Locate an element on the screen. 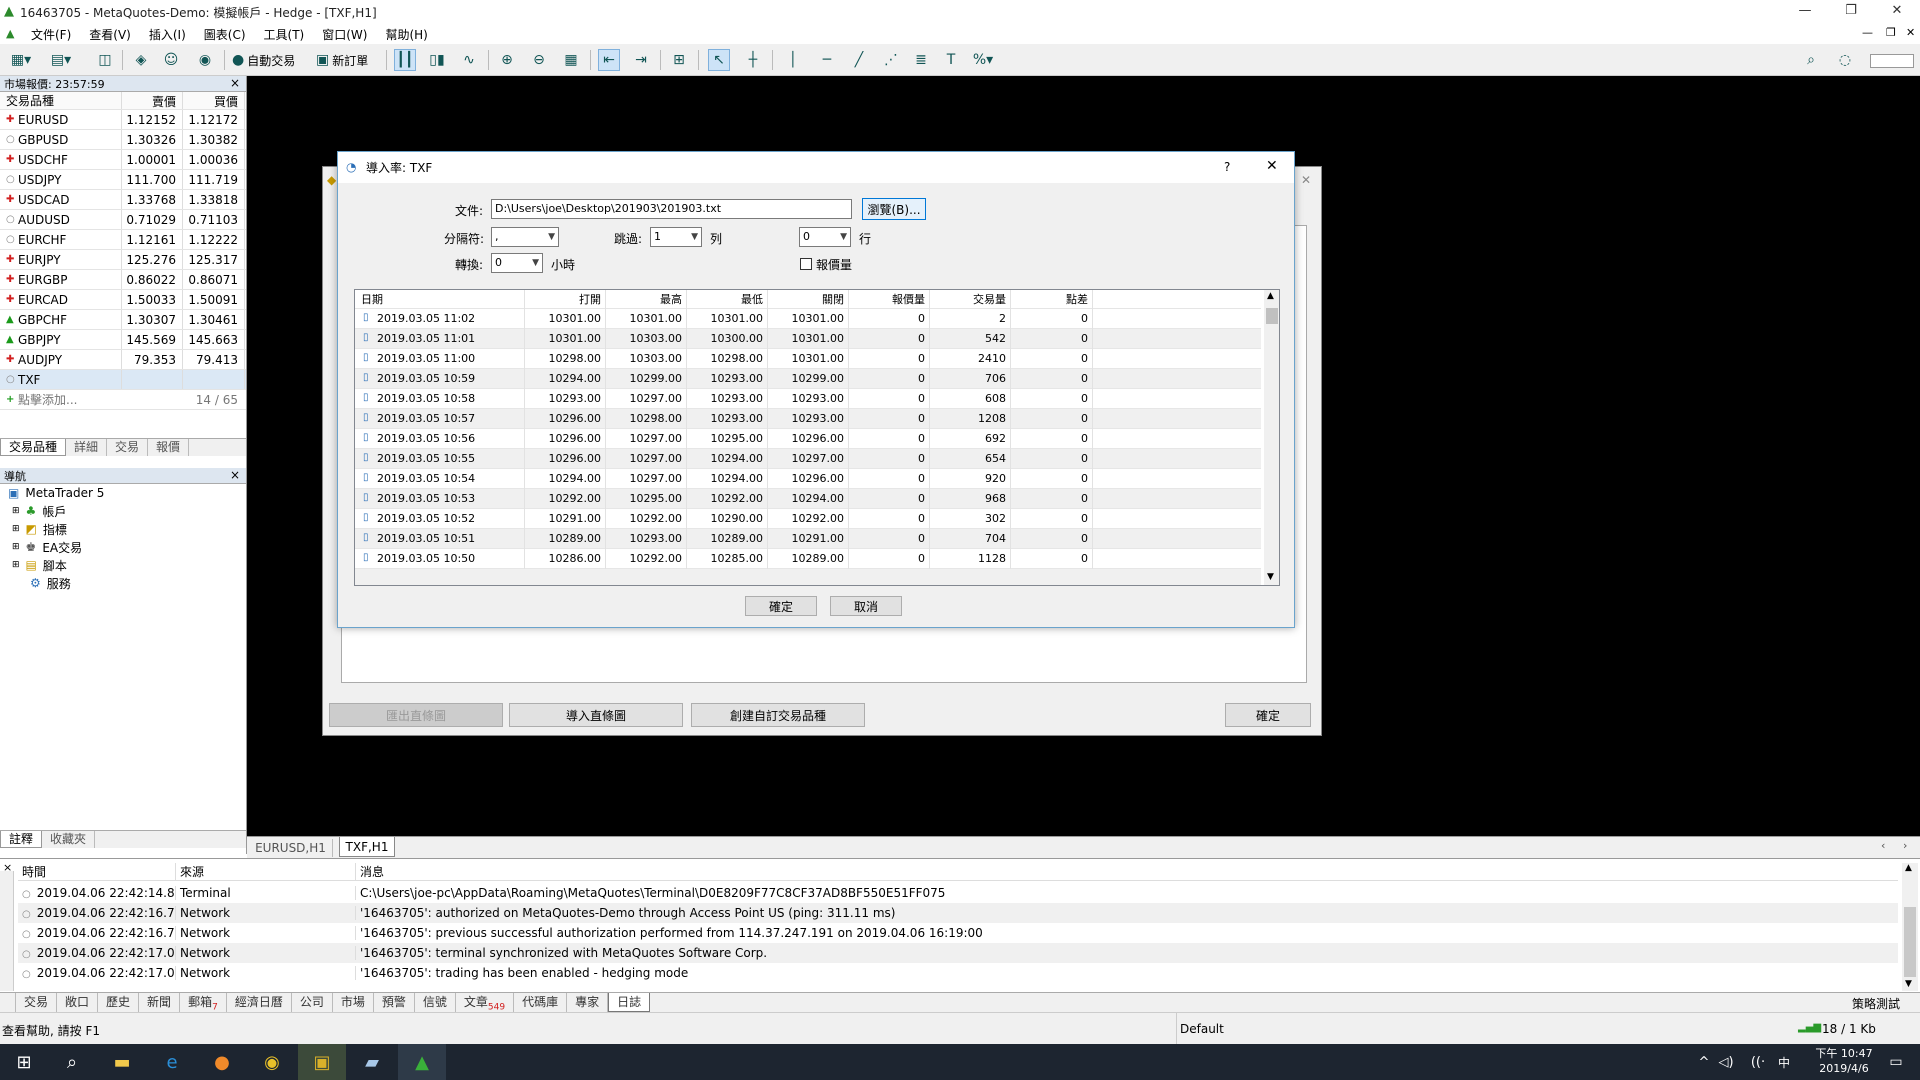 The width and height of the screenshot is (1920, 1080). grid-column-header: 最低 is located at coordinates (727, 299).